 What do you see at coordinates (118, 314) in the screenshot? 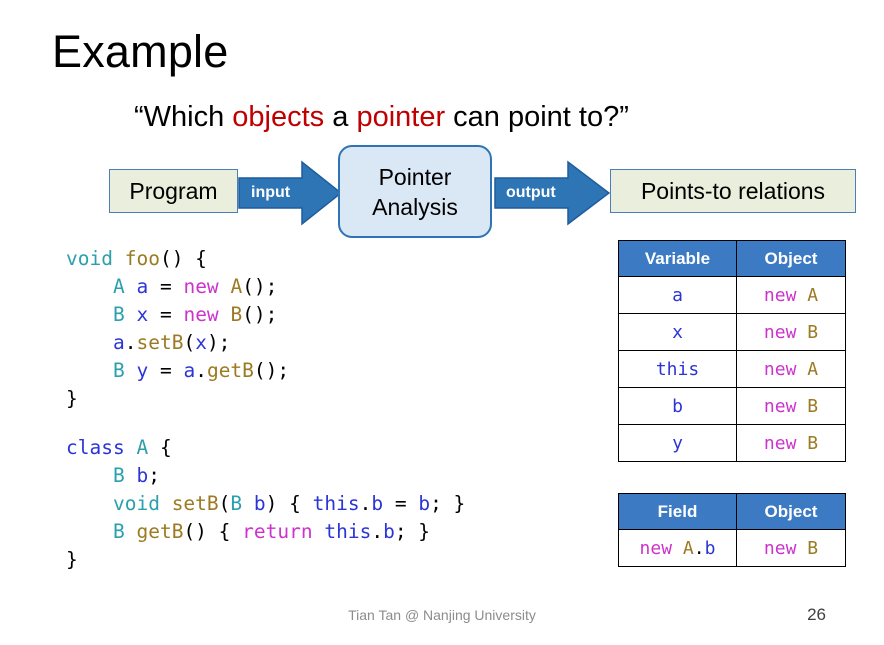
I see `code-line-2-token-1: B` at bounding box center [118, 314].